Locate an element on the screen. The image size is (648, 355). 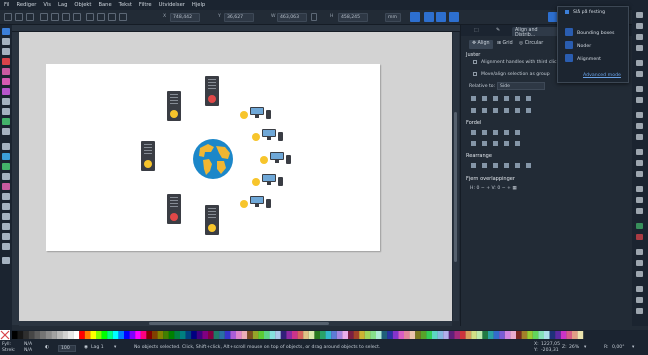
preferences-icon is located at coordinates (639, 311).